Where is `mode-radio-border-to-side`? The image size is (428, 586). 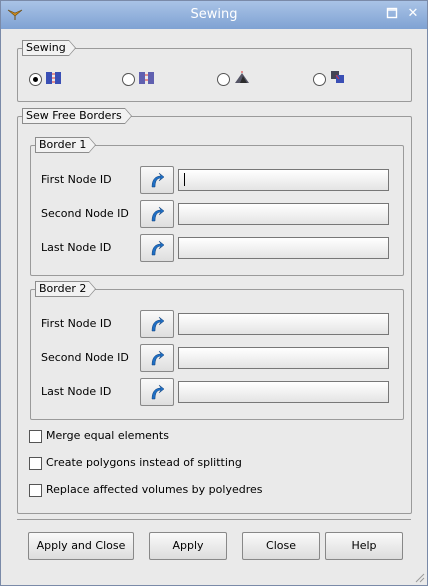 mode-radio-border-to-side is located at coordinates (223, 79).